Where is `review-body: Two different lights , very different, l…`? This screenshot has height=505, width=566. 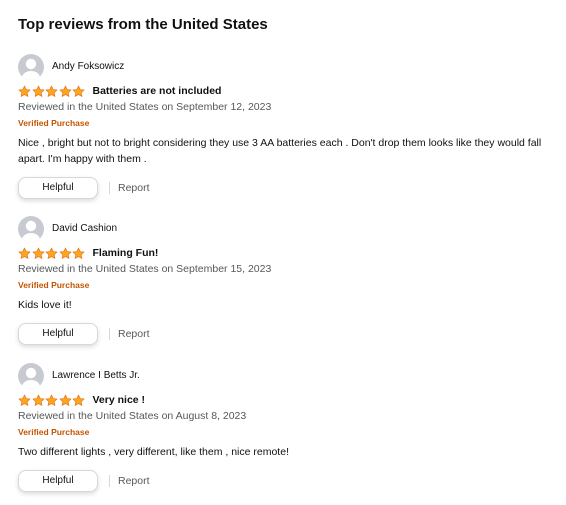 review-body: Two different lights , very different, l… is located at coordinates (153, 452).